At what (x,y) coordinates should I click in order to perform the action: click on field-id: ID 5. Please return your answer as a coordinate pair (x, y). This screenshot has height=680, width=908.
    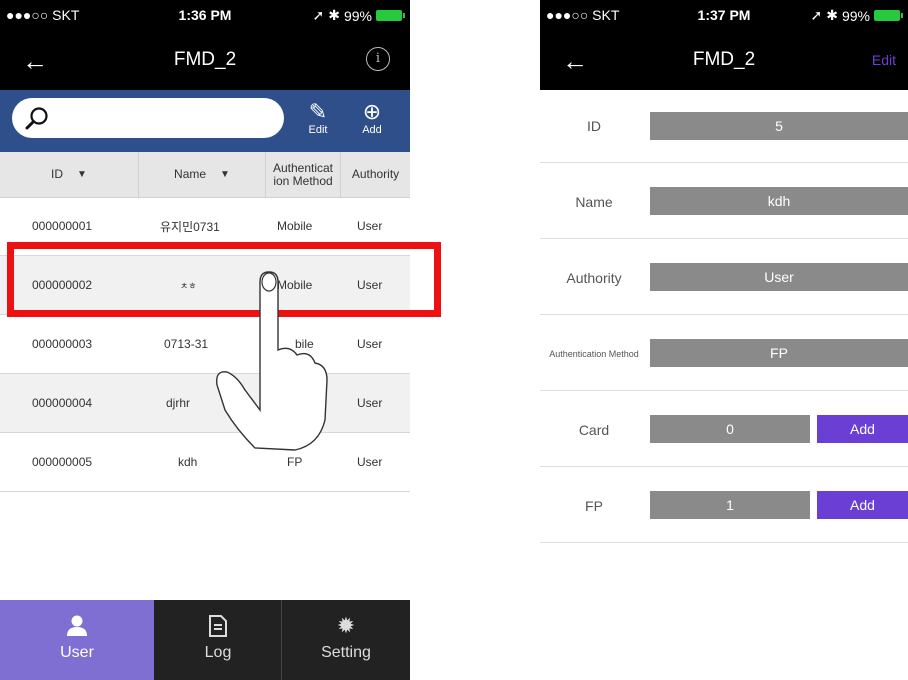
    Looking at the image, I should click on (724, 126).